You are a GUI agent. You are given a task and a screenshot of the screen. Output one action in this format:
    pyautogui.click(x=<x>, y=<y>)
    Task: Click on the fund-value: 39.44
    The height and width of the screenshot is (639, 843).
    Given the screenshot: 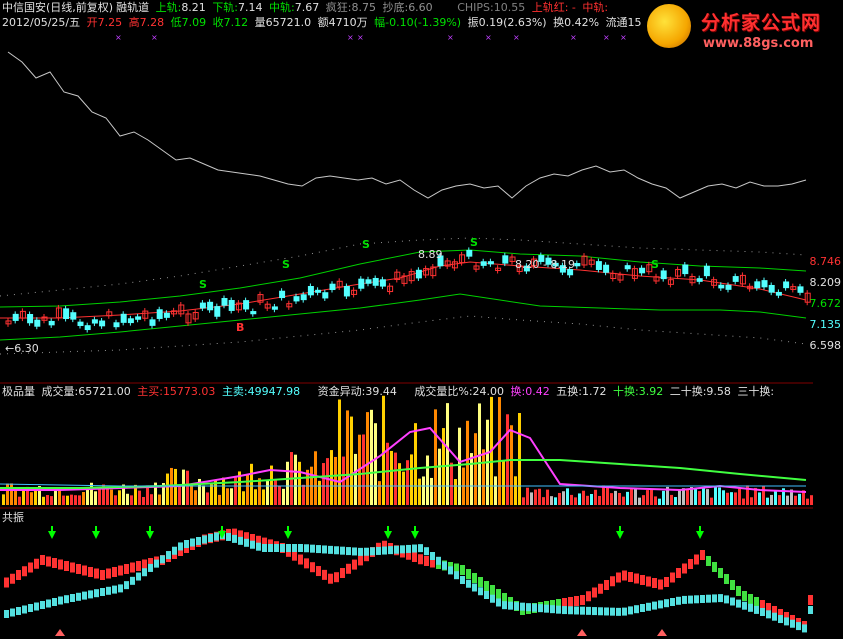 What is the action you would take?
    pyautogui.click(x=381, y=391)
    